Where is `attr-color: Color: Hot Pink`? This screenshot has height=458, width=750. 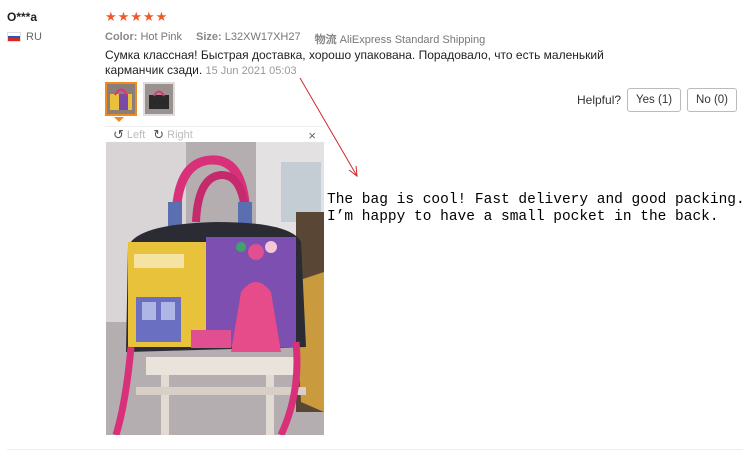
attr-color: Color: Hot Pink is located at coordinates (144, 37).